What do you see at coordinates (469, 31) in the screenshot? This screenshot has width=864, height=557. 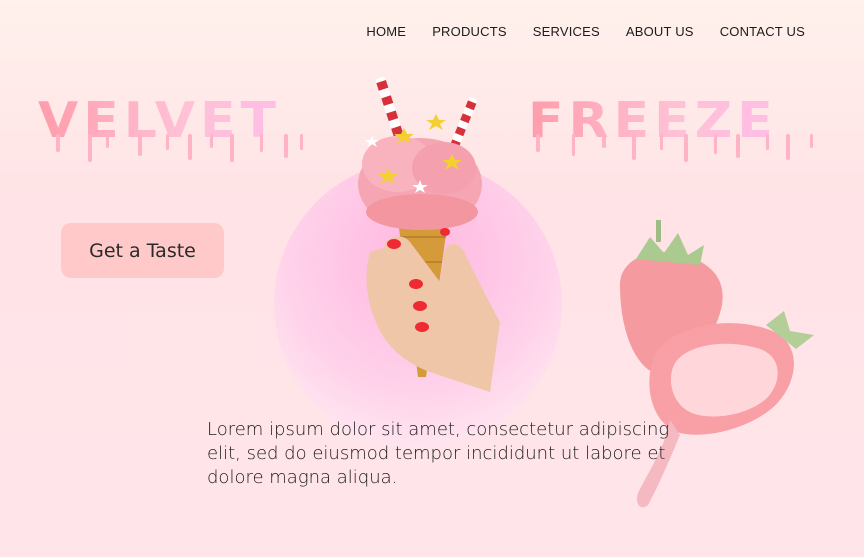 I see `nav-products: PRODUCTS` at bounding box center [469, 31].